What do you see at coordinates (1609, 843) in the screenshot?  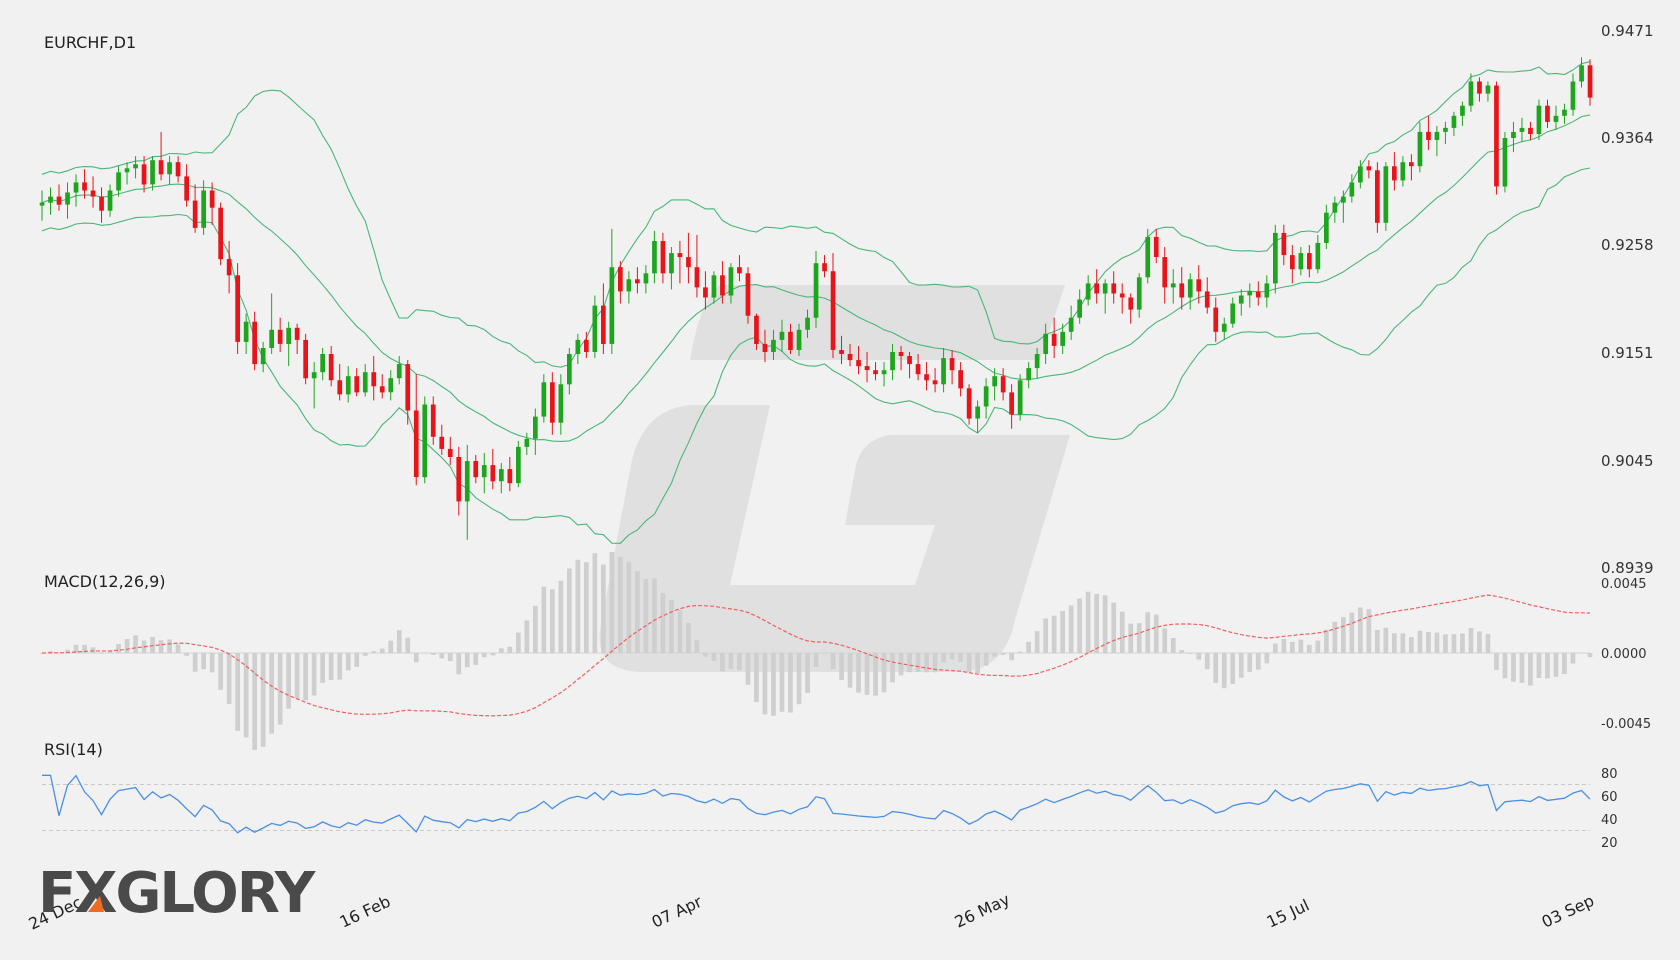 I see `rsi-y-tick: 20` at bounding box center [1609, 843].